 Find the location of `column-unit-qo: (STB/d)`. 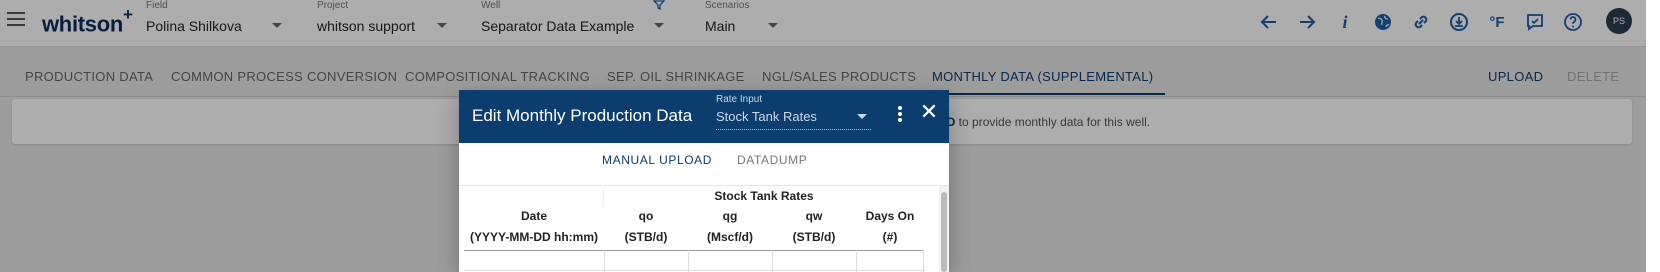

column-unit-qo: (STB/d) is located at coordinates (646, 237).